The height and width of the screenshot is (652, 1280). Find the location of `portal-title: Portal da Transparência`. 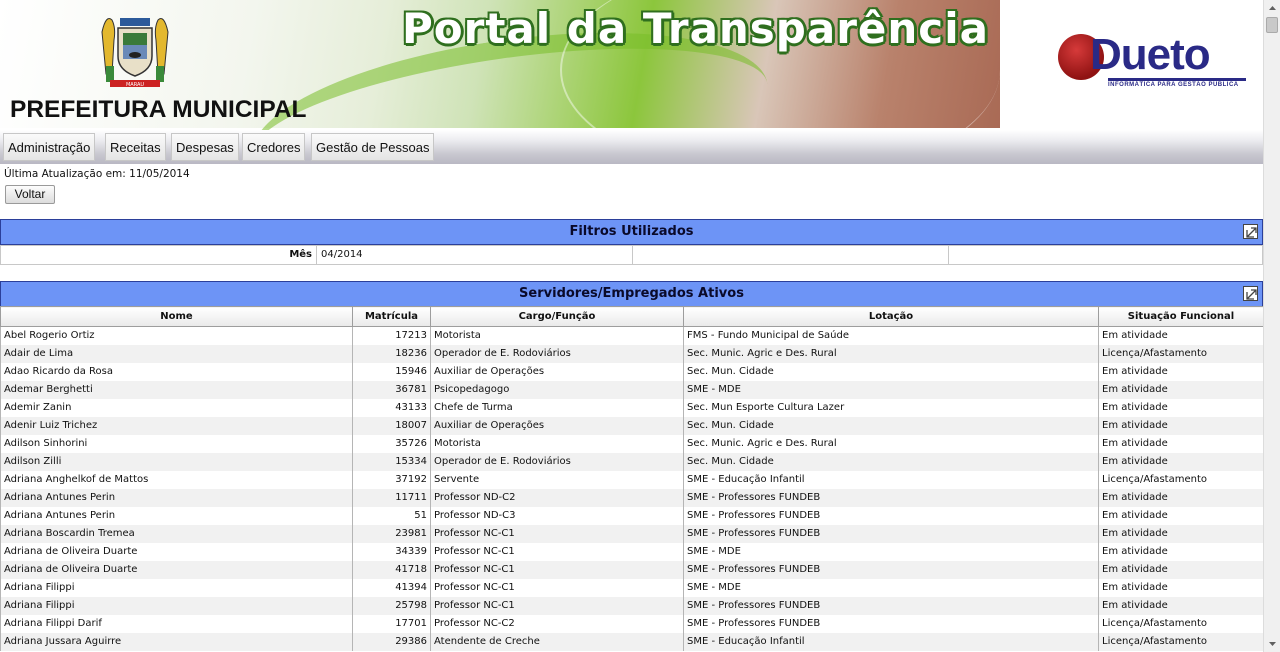

portal-title: Portal da Transparência is located at coordinates (695, 28).